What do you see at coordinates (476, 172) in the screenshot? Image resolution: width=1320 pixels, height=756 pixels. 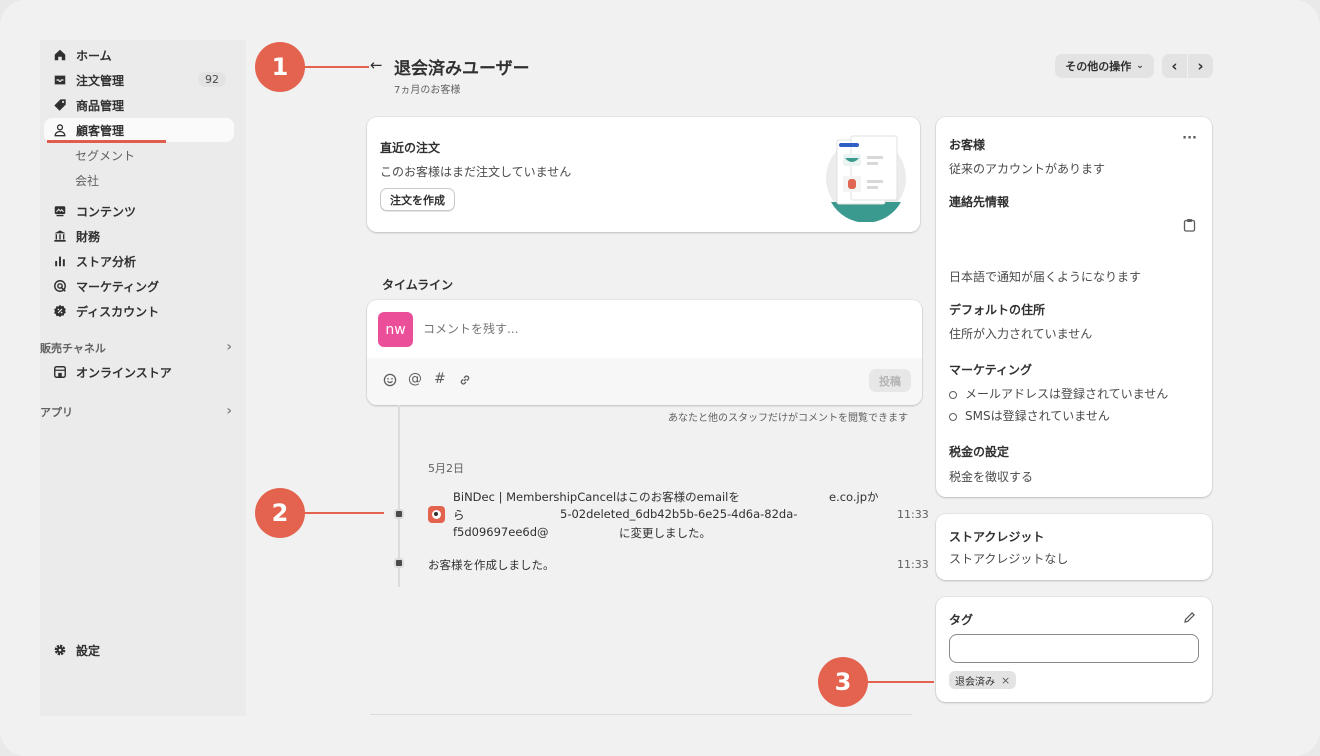 I see `recent-orders-empty-text: このお客様はまだ注文していません` at bounding box center [476, 172].